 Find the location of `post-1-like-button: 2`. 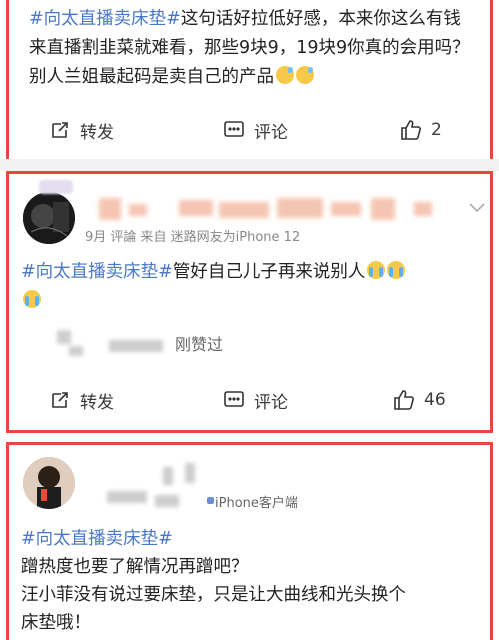

post-1-like-button: 2 is located at coordinates (421, 130).